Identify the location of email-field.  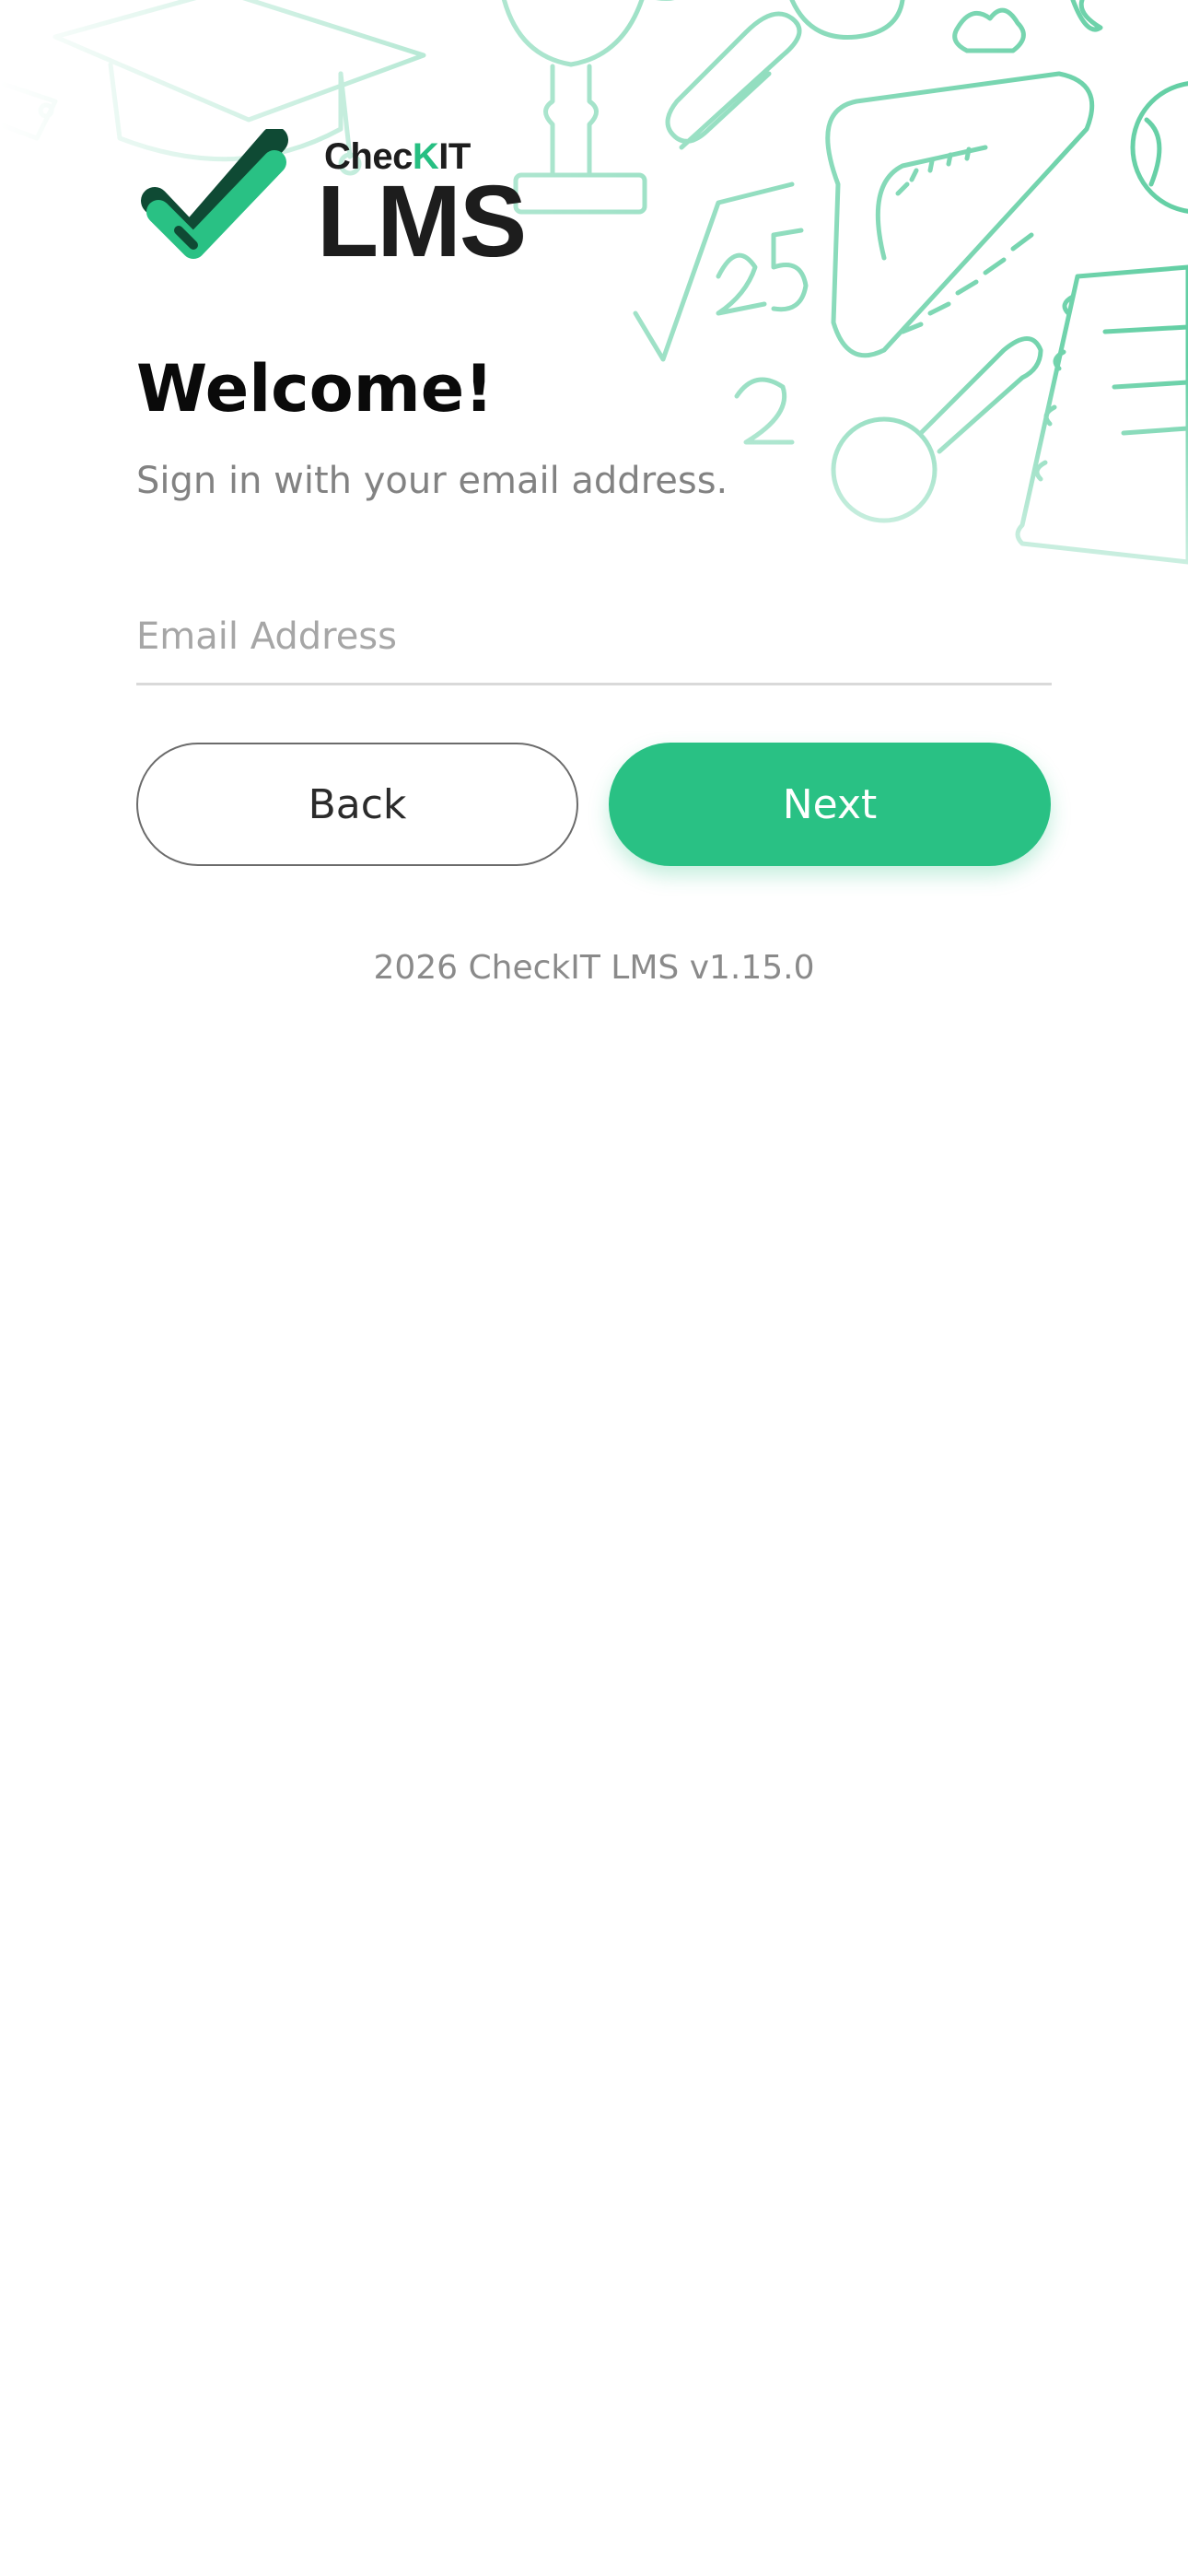
(594, 637).